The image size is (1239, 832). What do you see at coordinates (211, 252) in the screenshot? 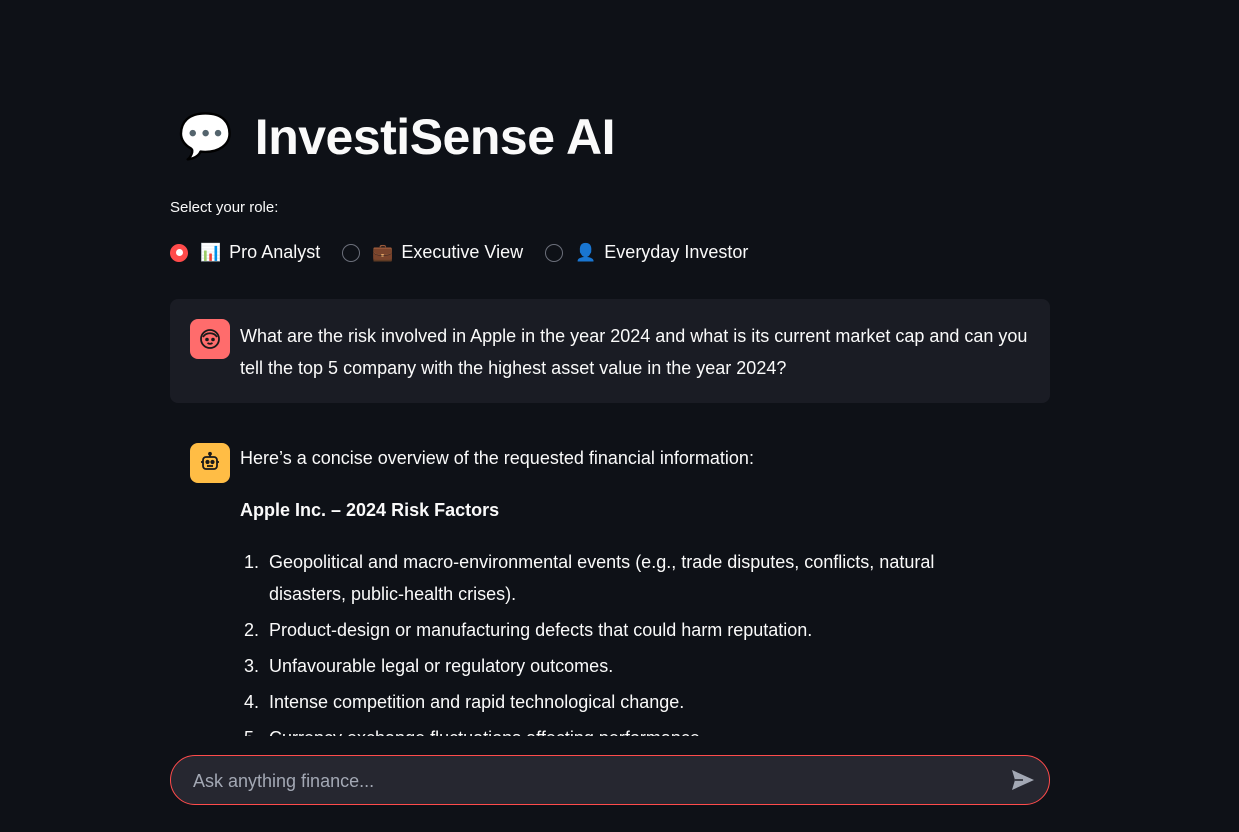
I see `bar-chart-icon: 📊` at bounding box center [211, 252].